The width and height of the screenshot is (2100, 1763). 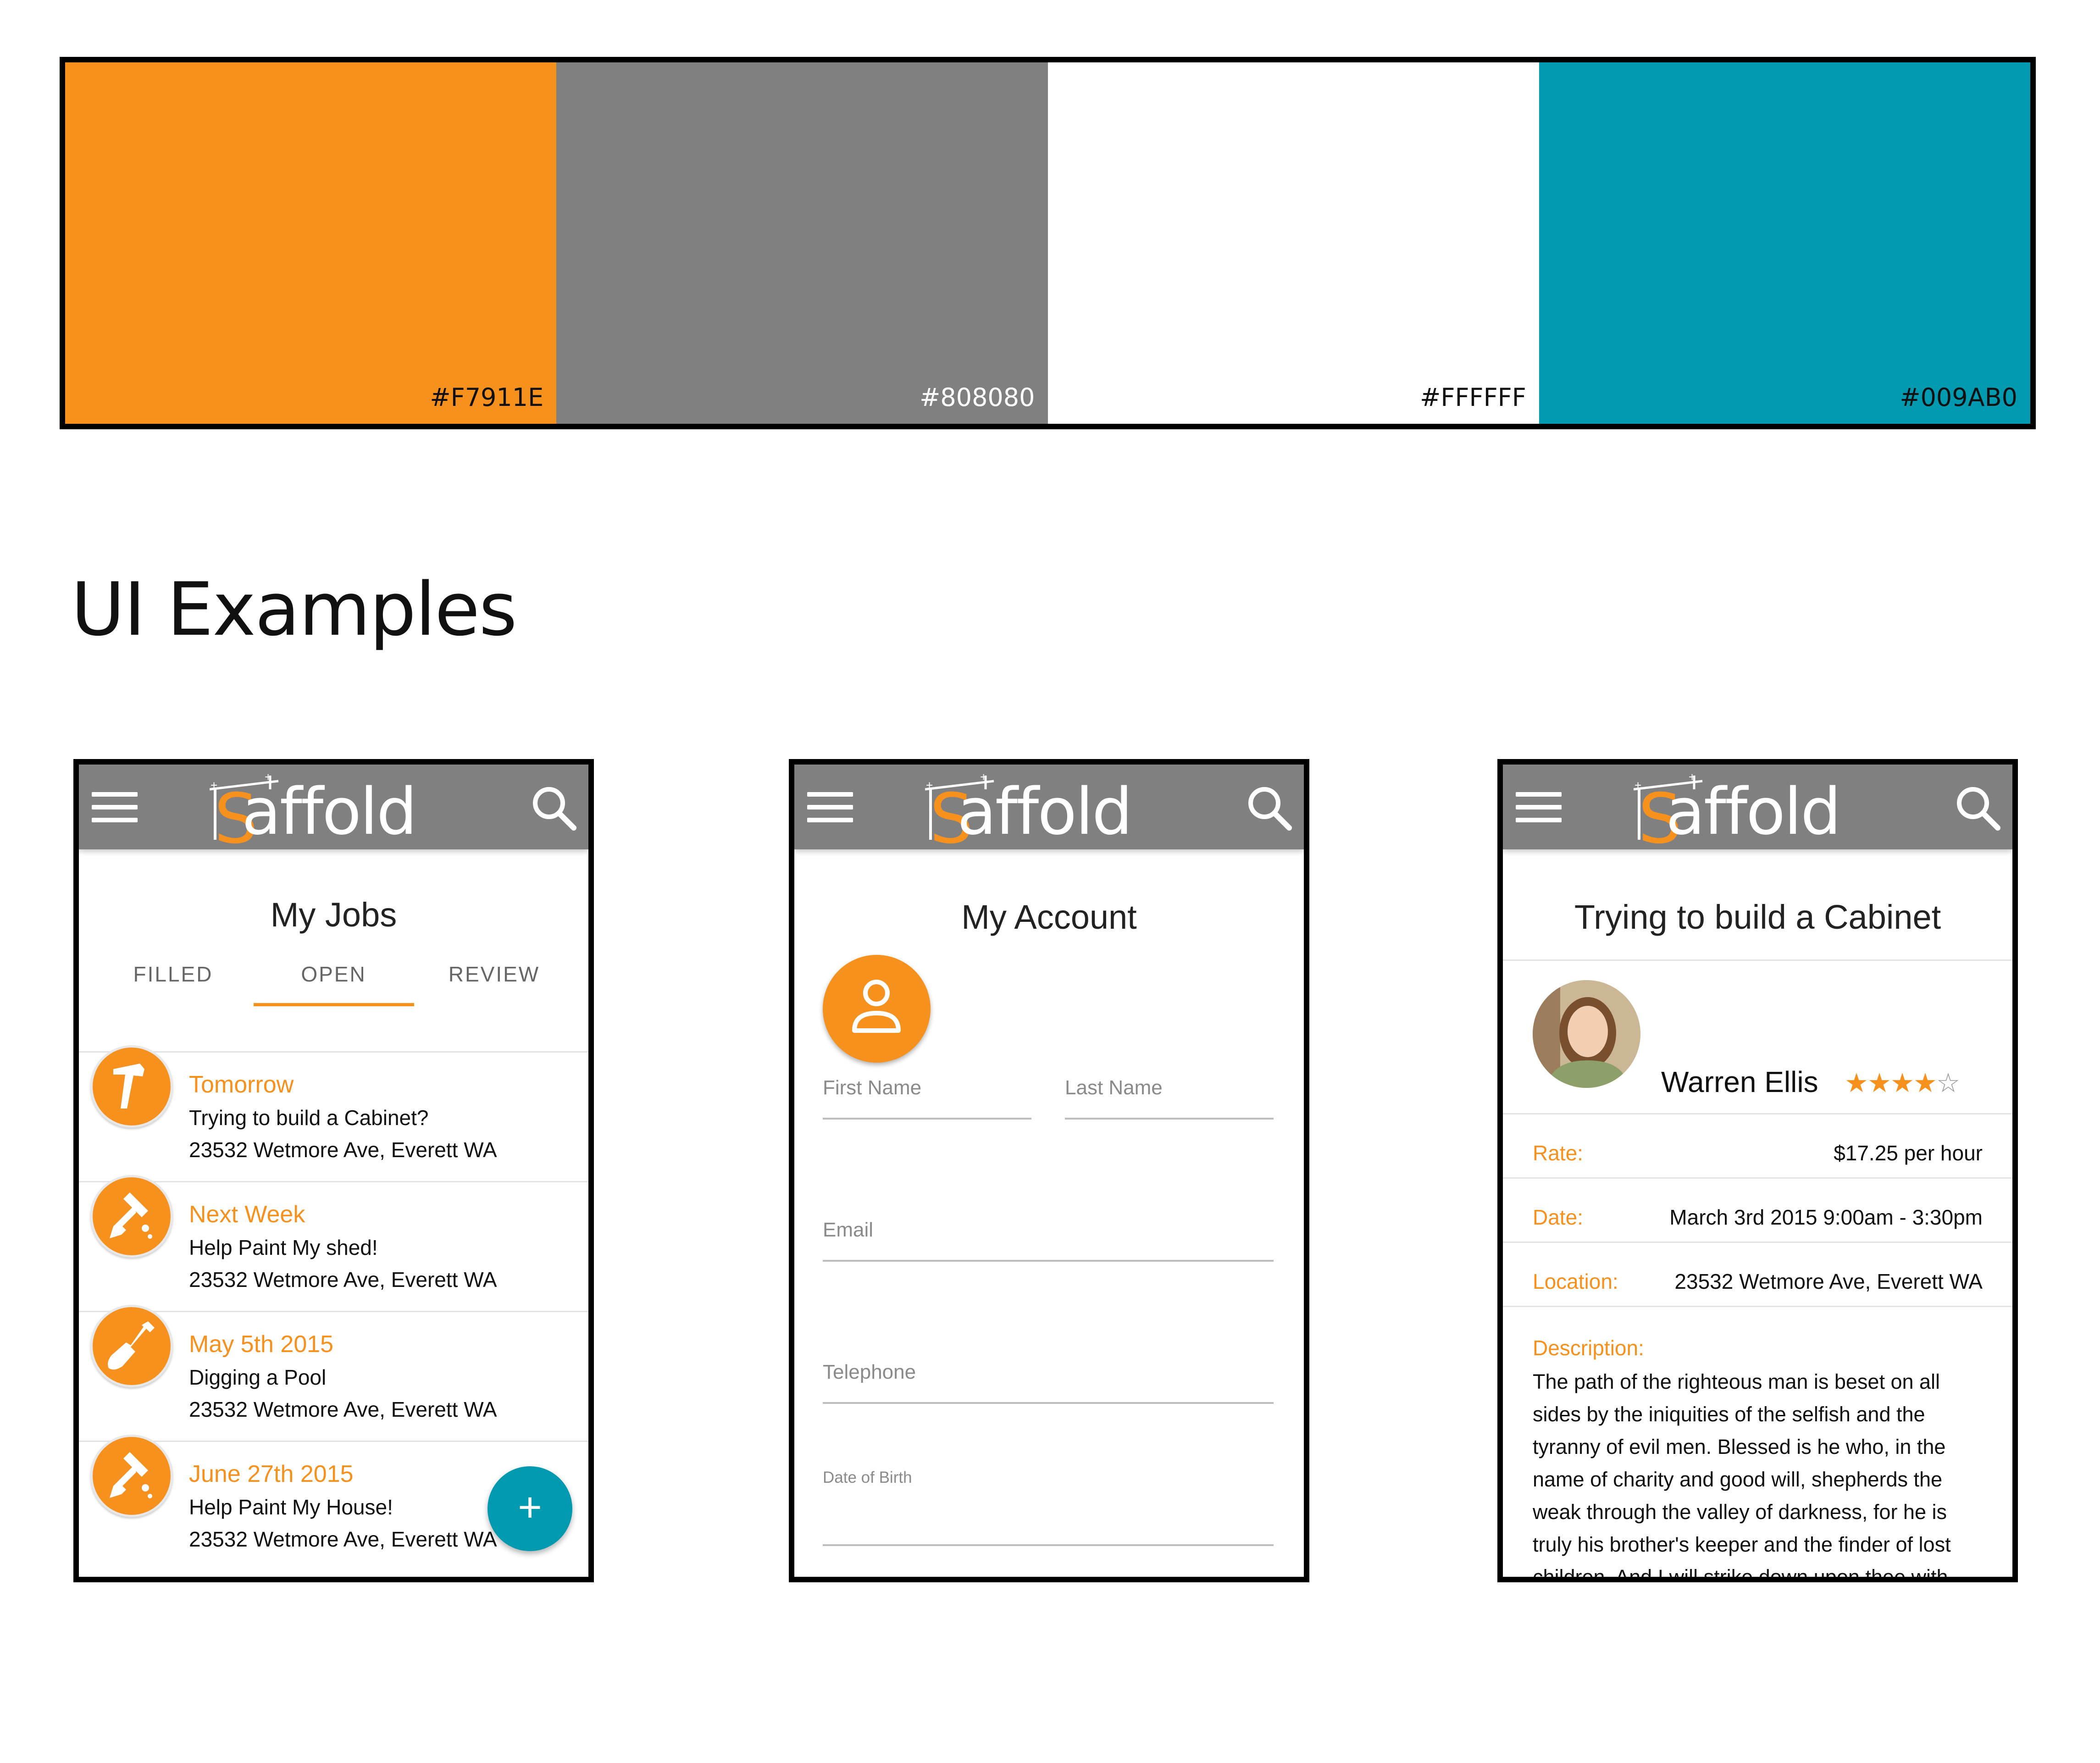 What do you see at coordinates (927, 1089) in the screenshot?
I see `first-name-field: First Name` at bounding box center [927, 1089].